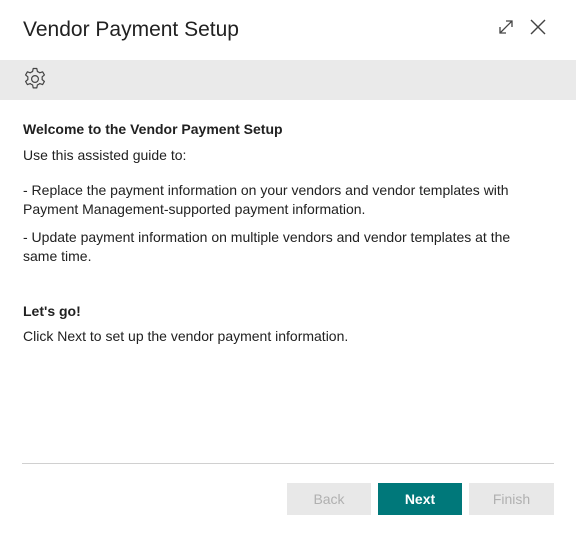 The height and width of the screenshot is (536, 576). I want to click on close-icon, so click(538, 29).